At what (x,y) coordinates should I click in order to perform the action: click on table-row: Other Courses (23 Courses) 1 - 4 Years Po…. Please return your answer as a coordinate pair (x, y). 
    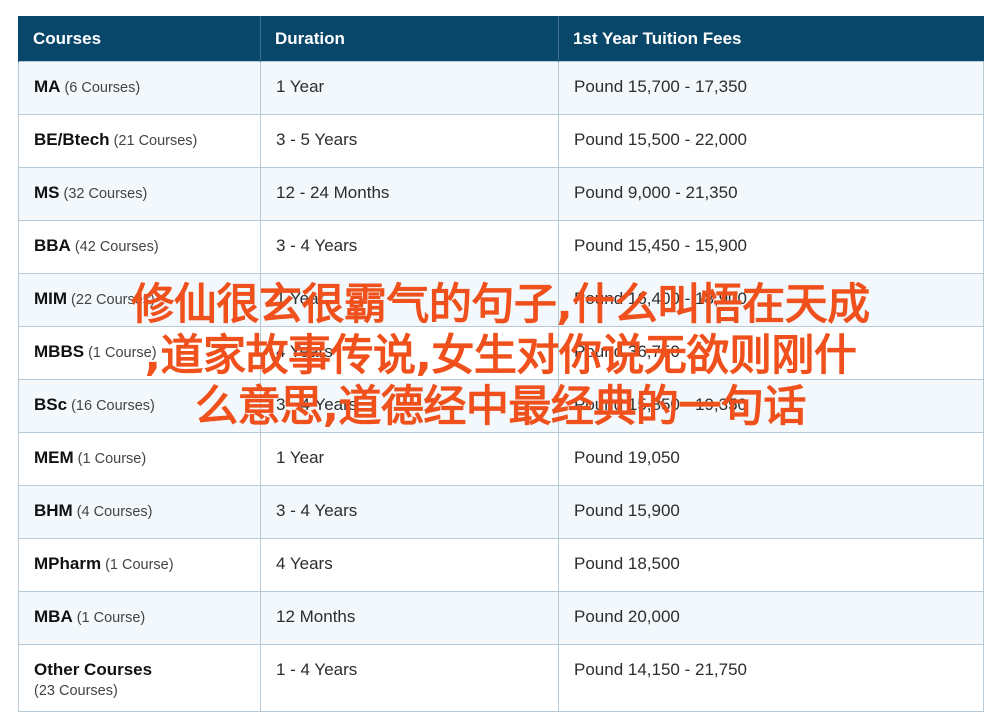
    Looking at the image, I should click on (501, 678).